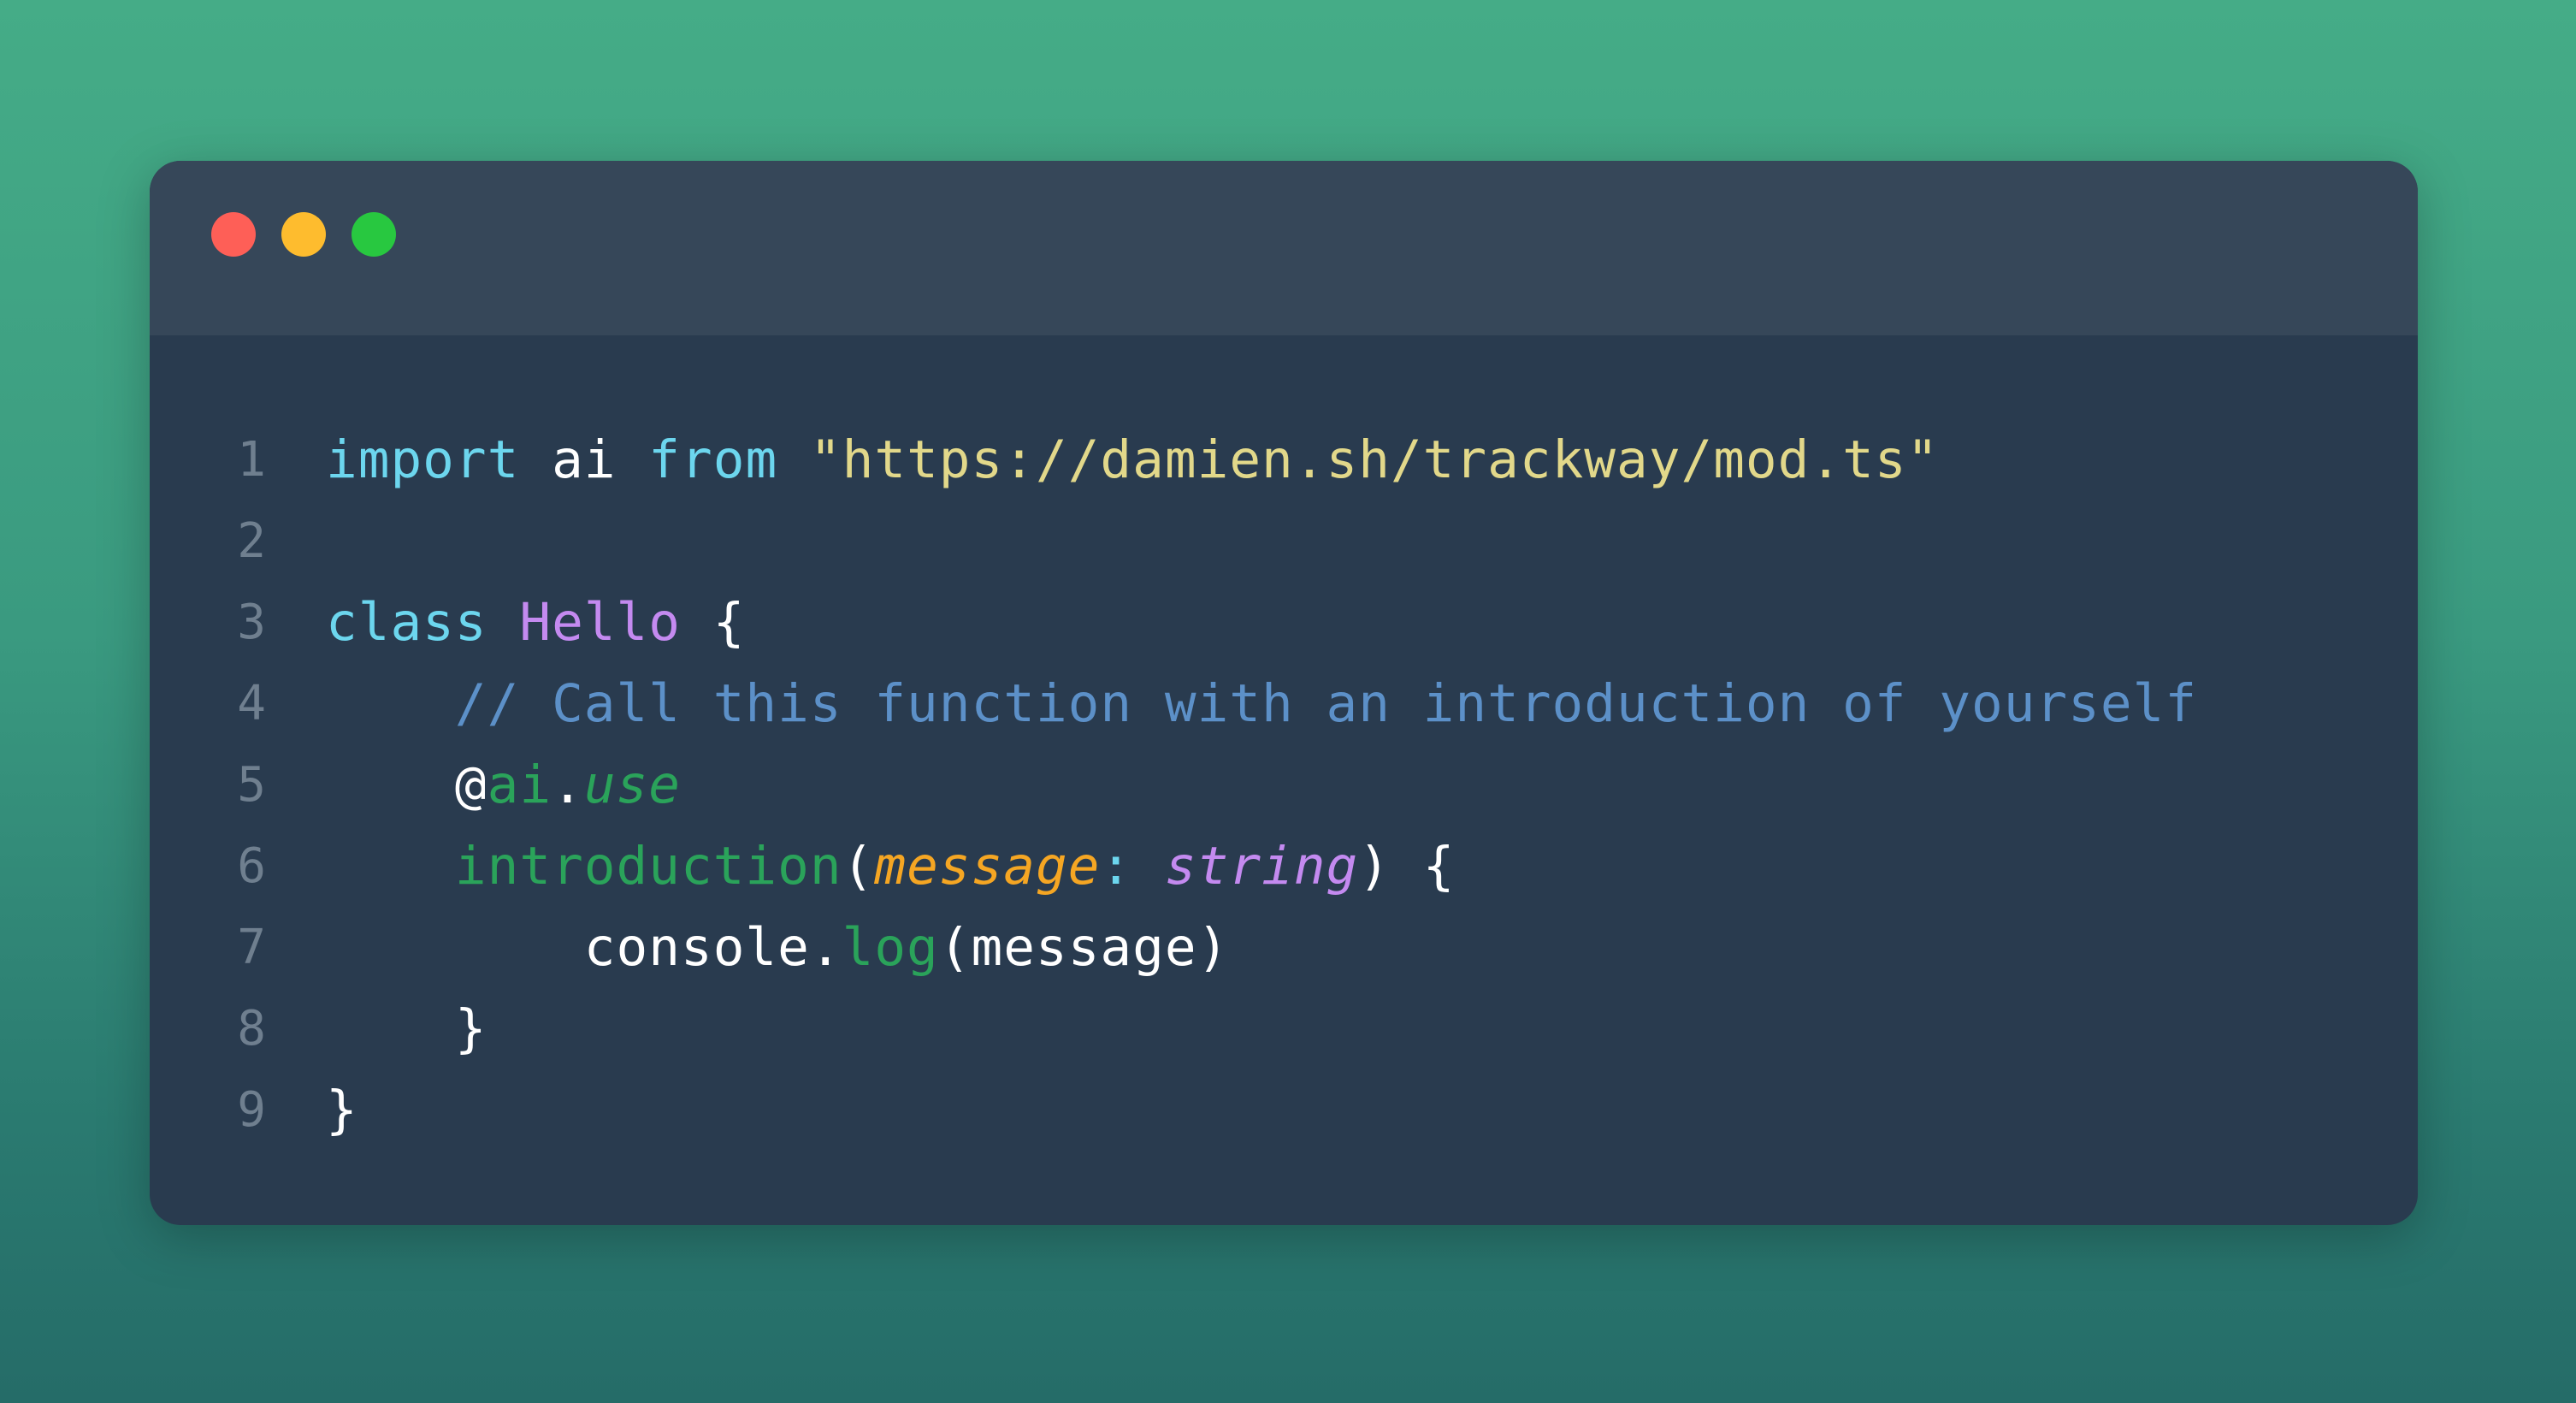  What do you see at coordinates (251, 460) in the screenshot?
I see `line-number: 1` at bounding box center [251, 460].